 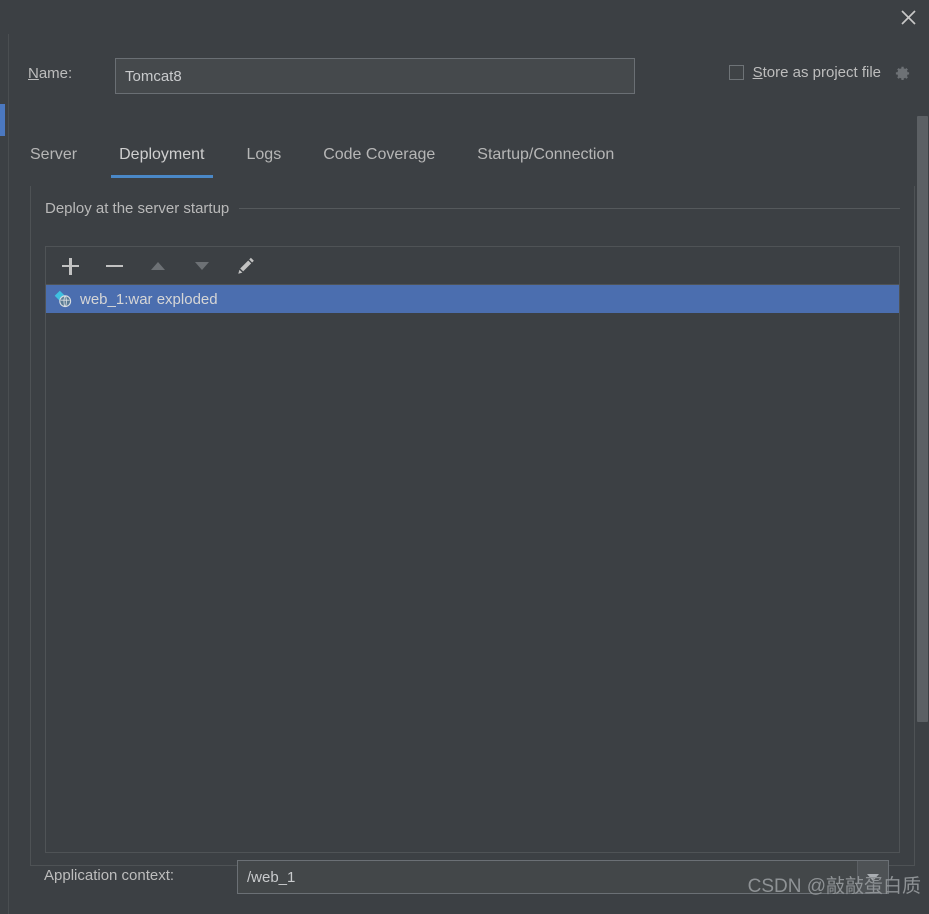 What do you see at coordinates (53, 161) in the screenshot?
I see `tab-server: Server` at bounding box center [53, 161].